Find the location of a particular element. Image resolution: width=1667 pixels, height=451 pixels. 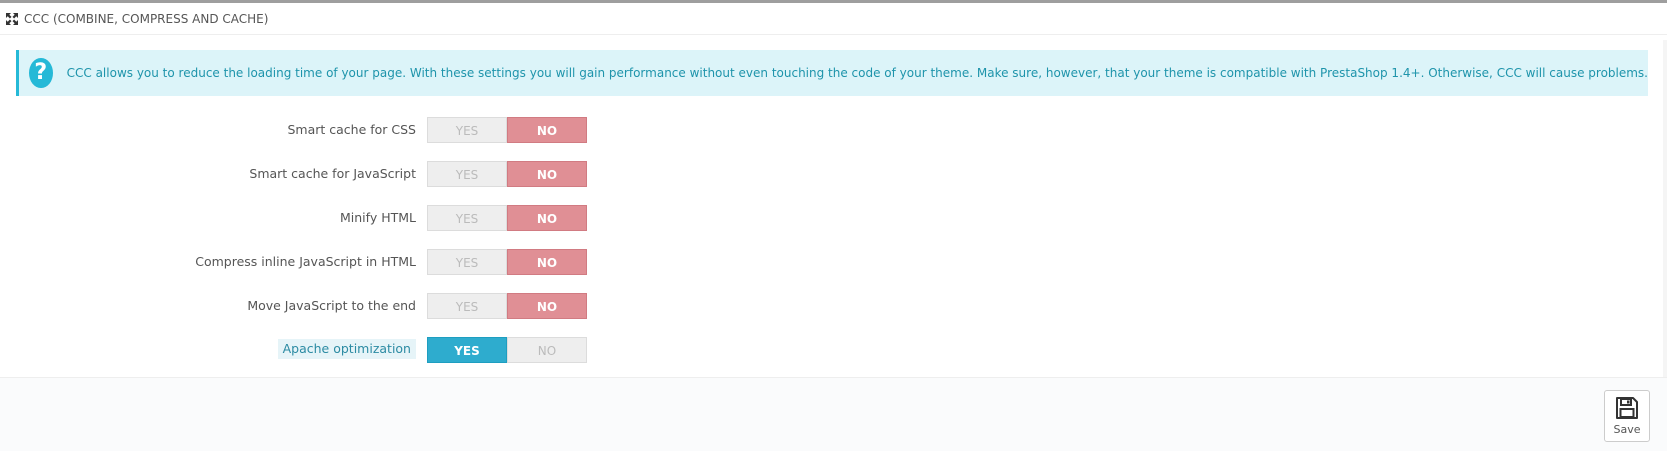

save-button: Save is located at coordinates (1627, 416).